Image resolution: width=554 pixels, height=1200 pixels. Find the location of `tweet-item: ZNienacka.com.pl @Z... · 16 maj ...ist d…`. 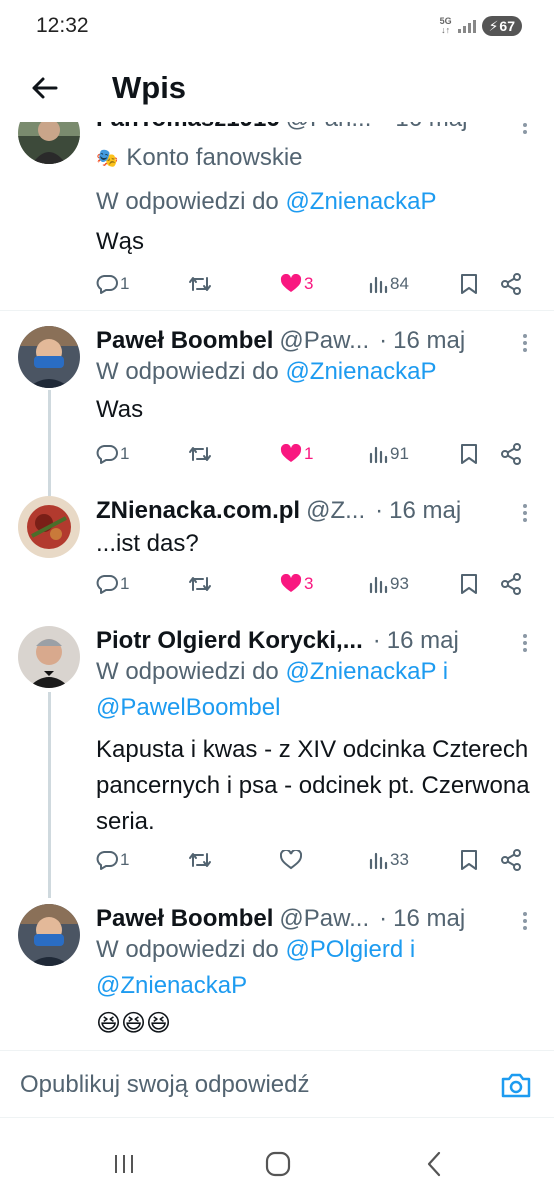

tweet-item: ZNienacka.com.pl @Z... · 16 maj ...ist d… is located at coordinates (277, 555).